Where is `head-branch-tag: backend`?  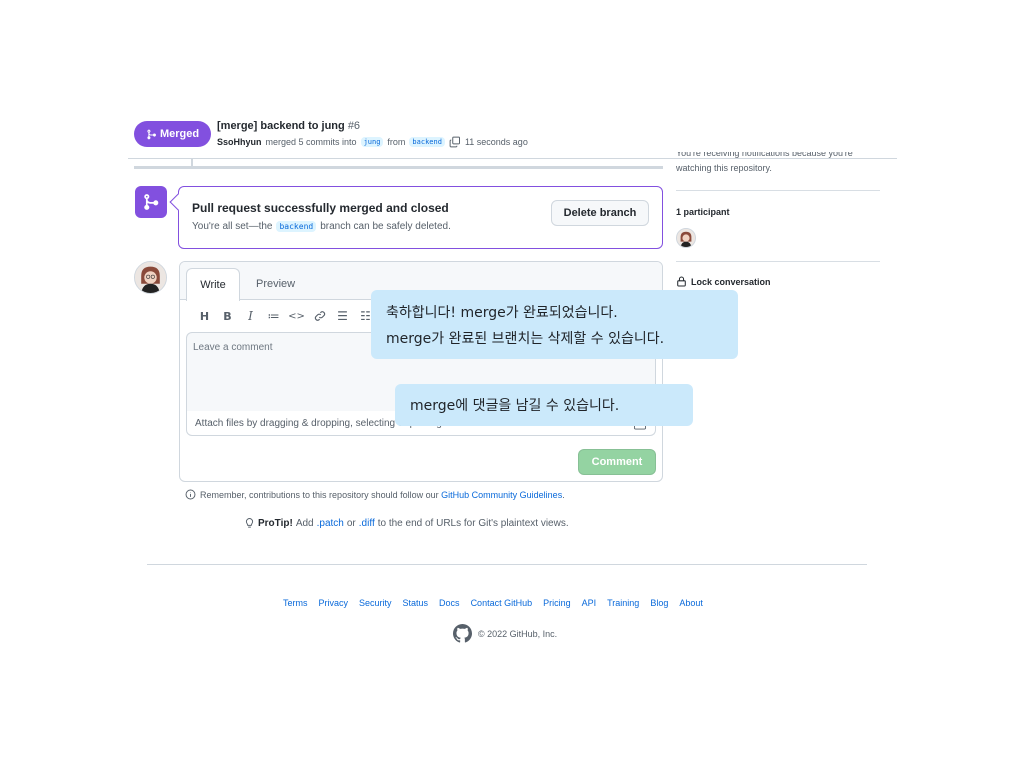 head-branch-tag: backend is located at coordinates (427, 142).